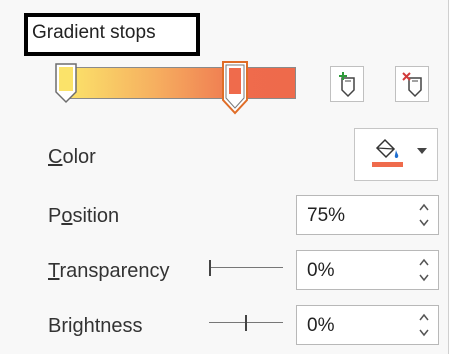  I want to click on section-heading: Gradient stops, so click(112, 34).